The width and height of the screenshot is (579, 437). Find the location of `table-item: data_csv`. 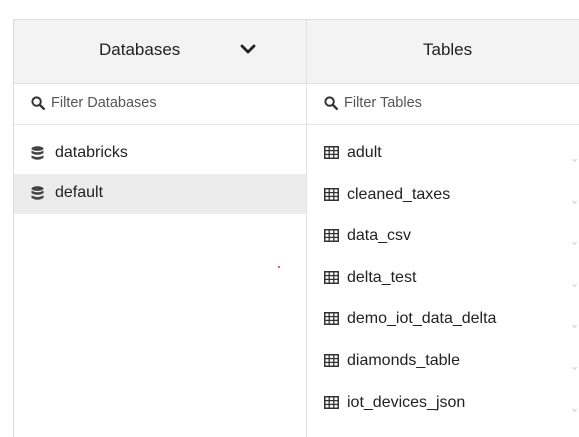

table-item: data_csv is located at coordinates (443, 238).